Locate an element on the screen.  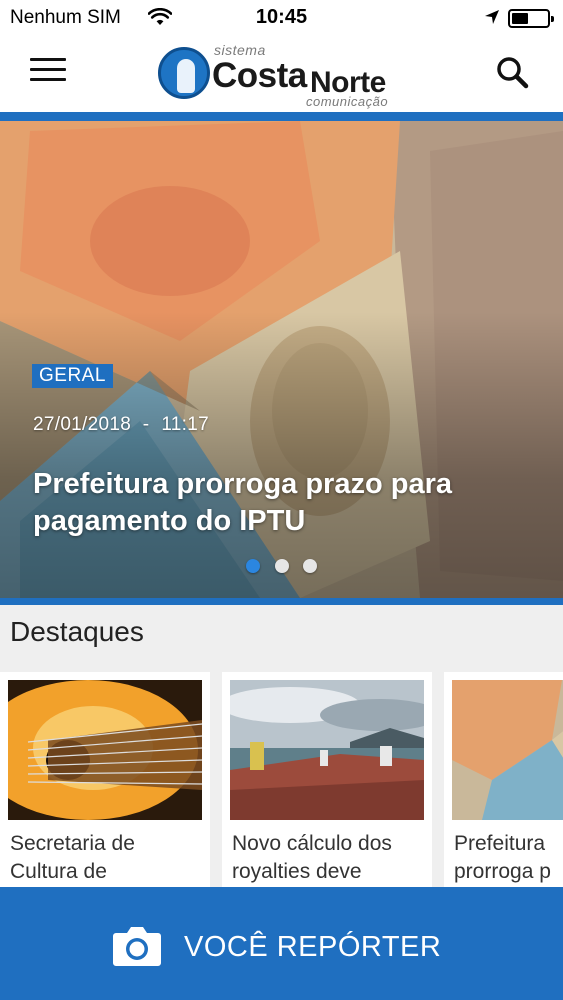
banknotes-thumbnail is located at coordinates (507, 750).